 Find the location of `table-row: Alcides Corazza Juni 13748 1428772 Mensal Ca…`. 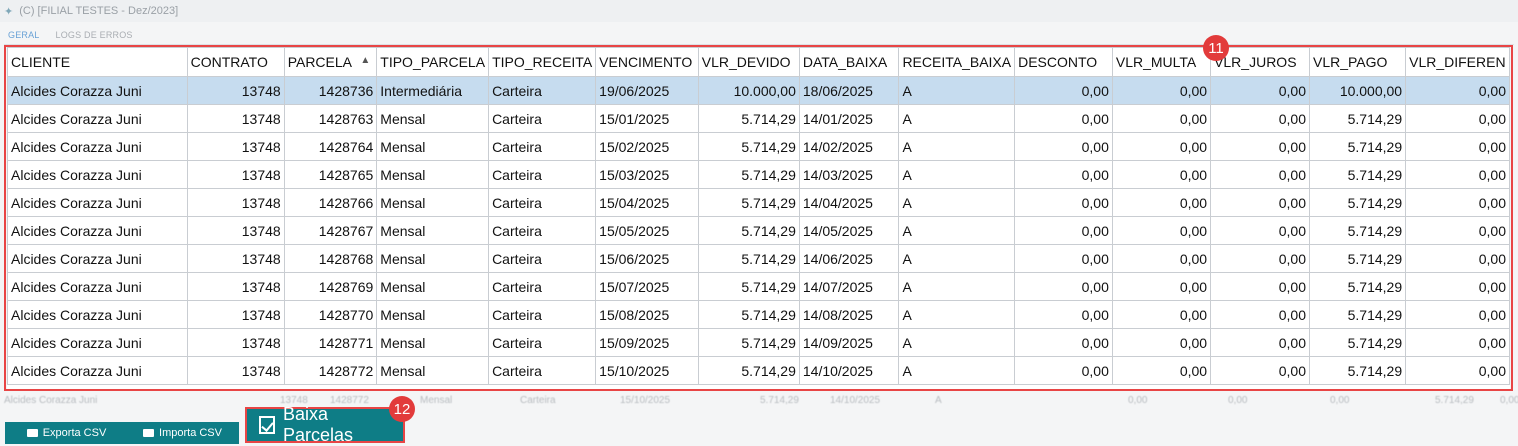

table-row: Alcides Corazza Juni 13748 1428772 Mensal Ca… is located at coordinates (758, 370).